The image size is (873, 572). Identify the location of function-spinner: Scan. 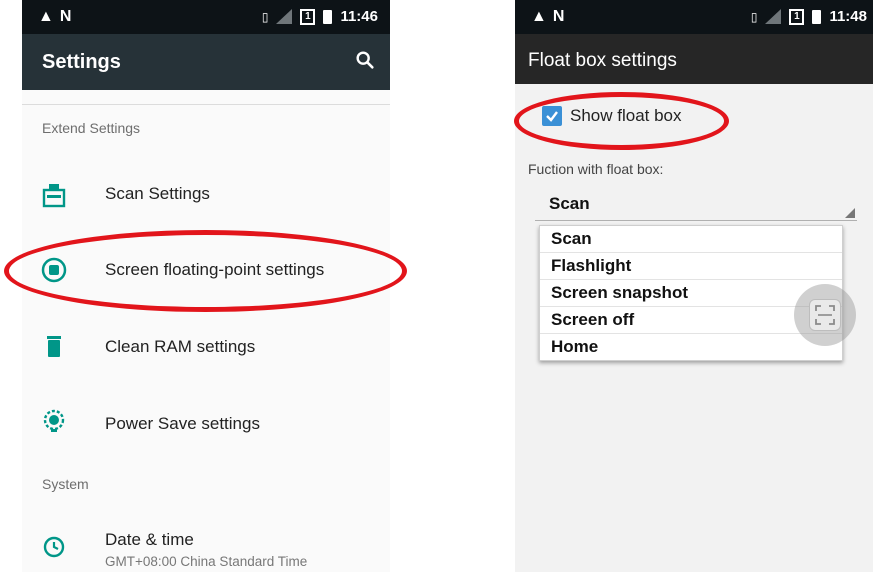
(696, 206).